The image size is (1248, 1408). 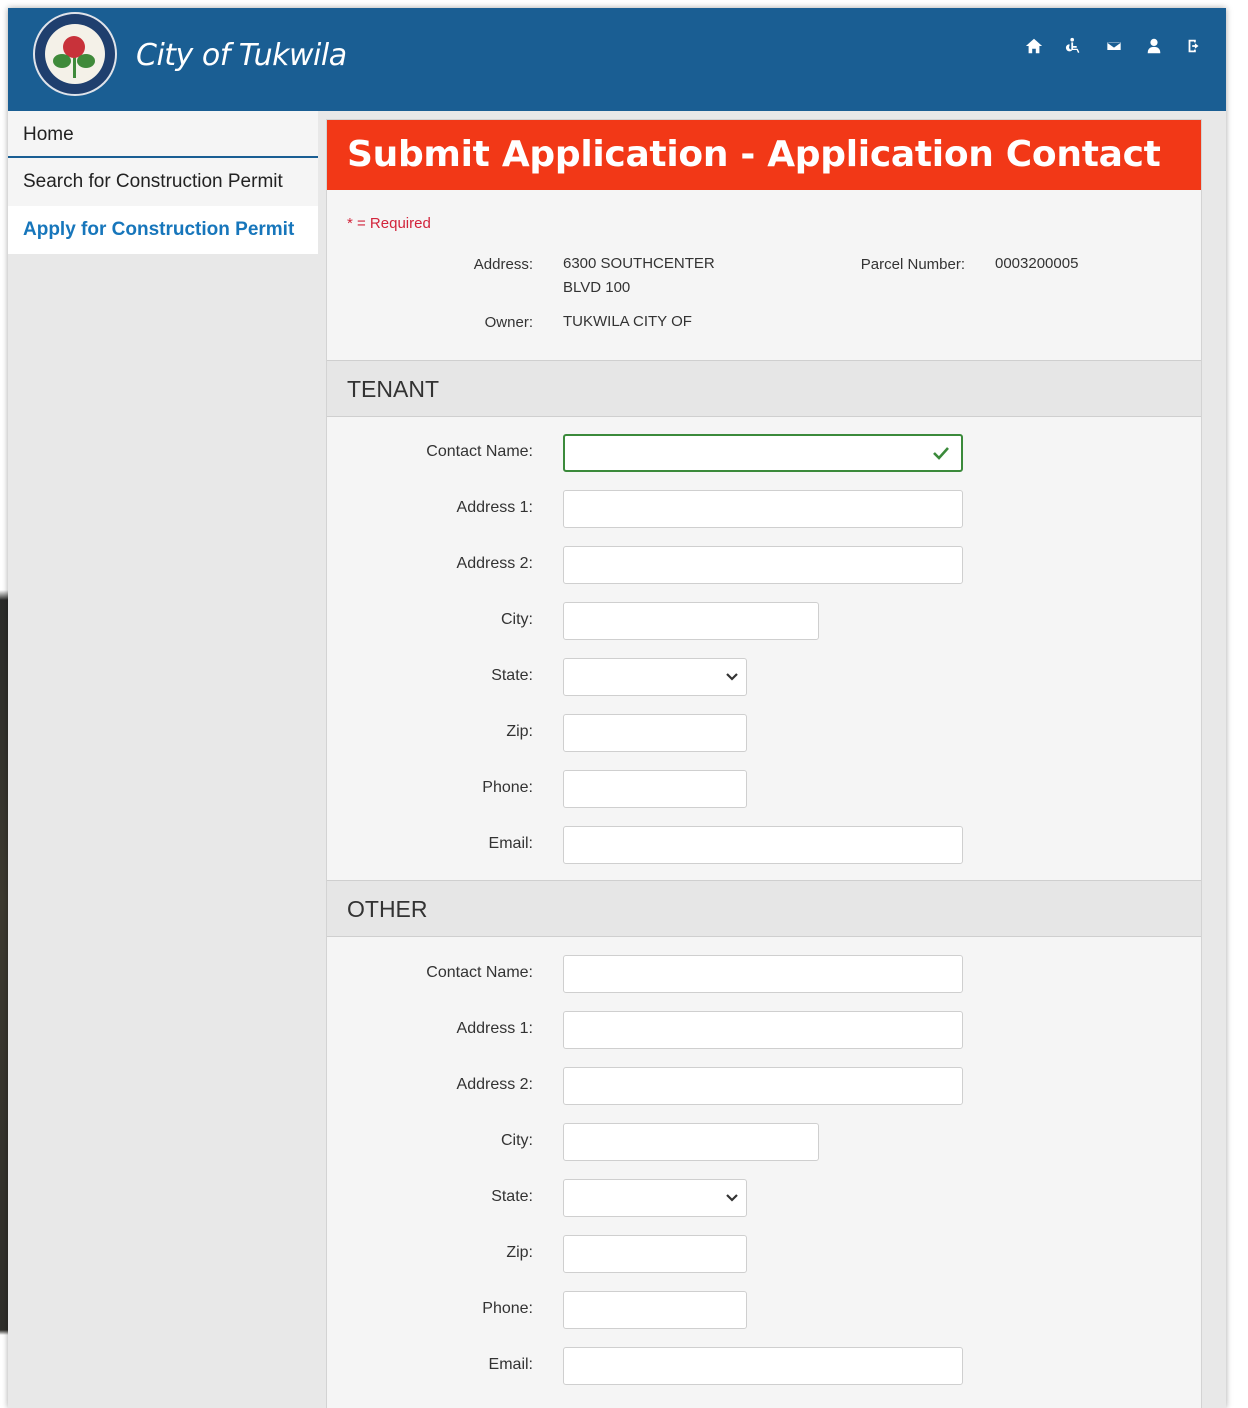 What do you see at coordinates (517, 619) in the screenshot?
I see `tenant-city-label: City:` at bounding box center [517, 619].